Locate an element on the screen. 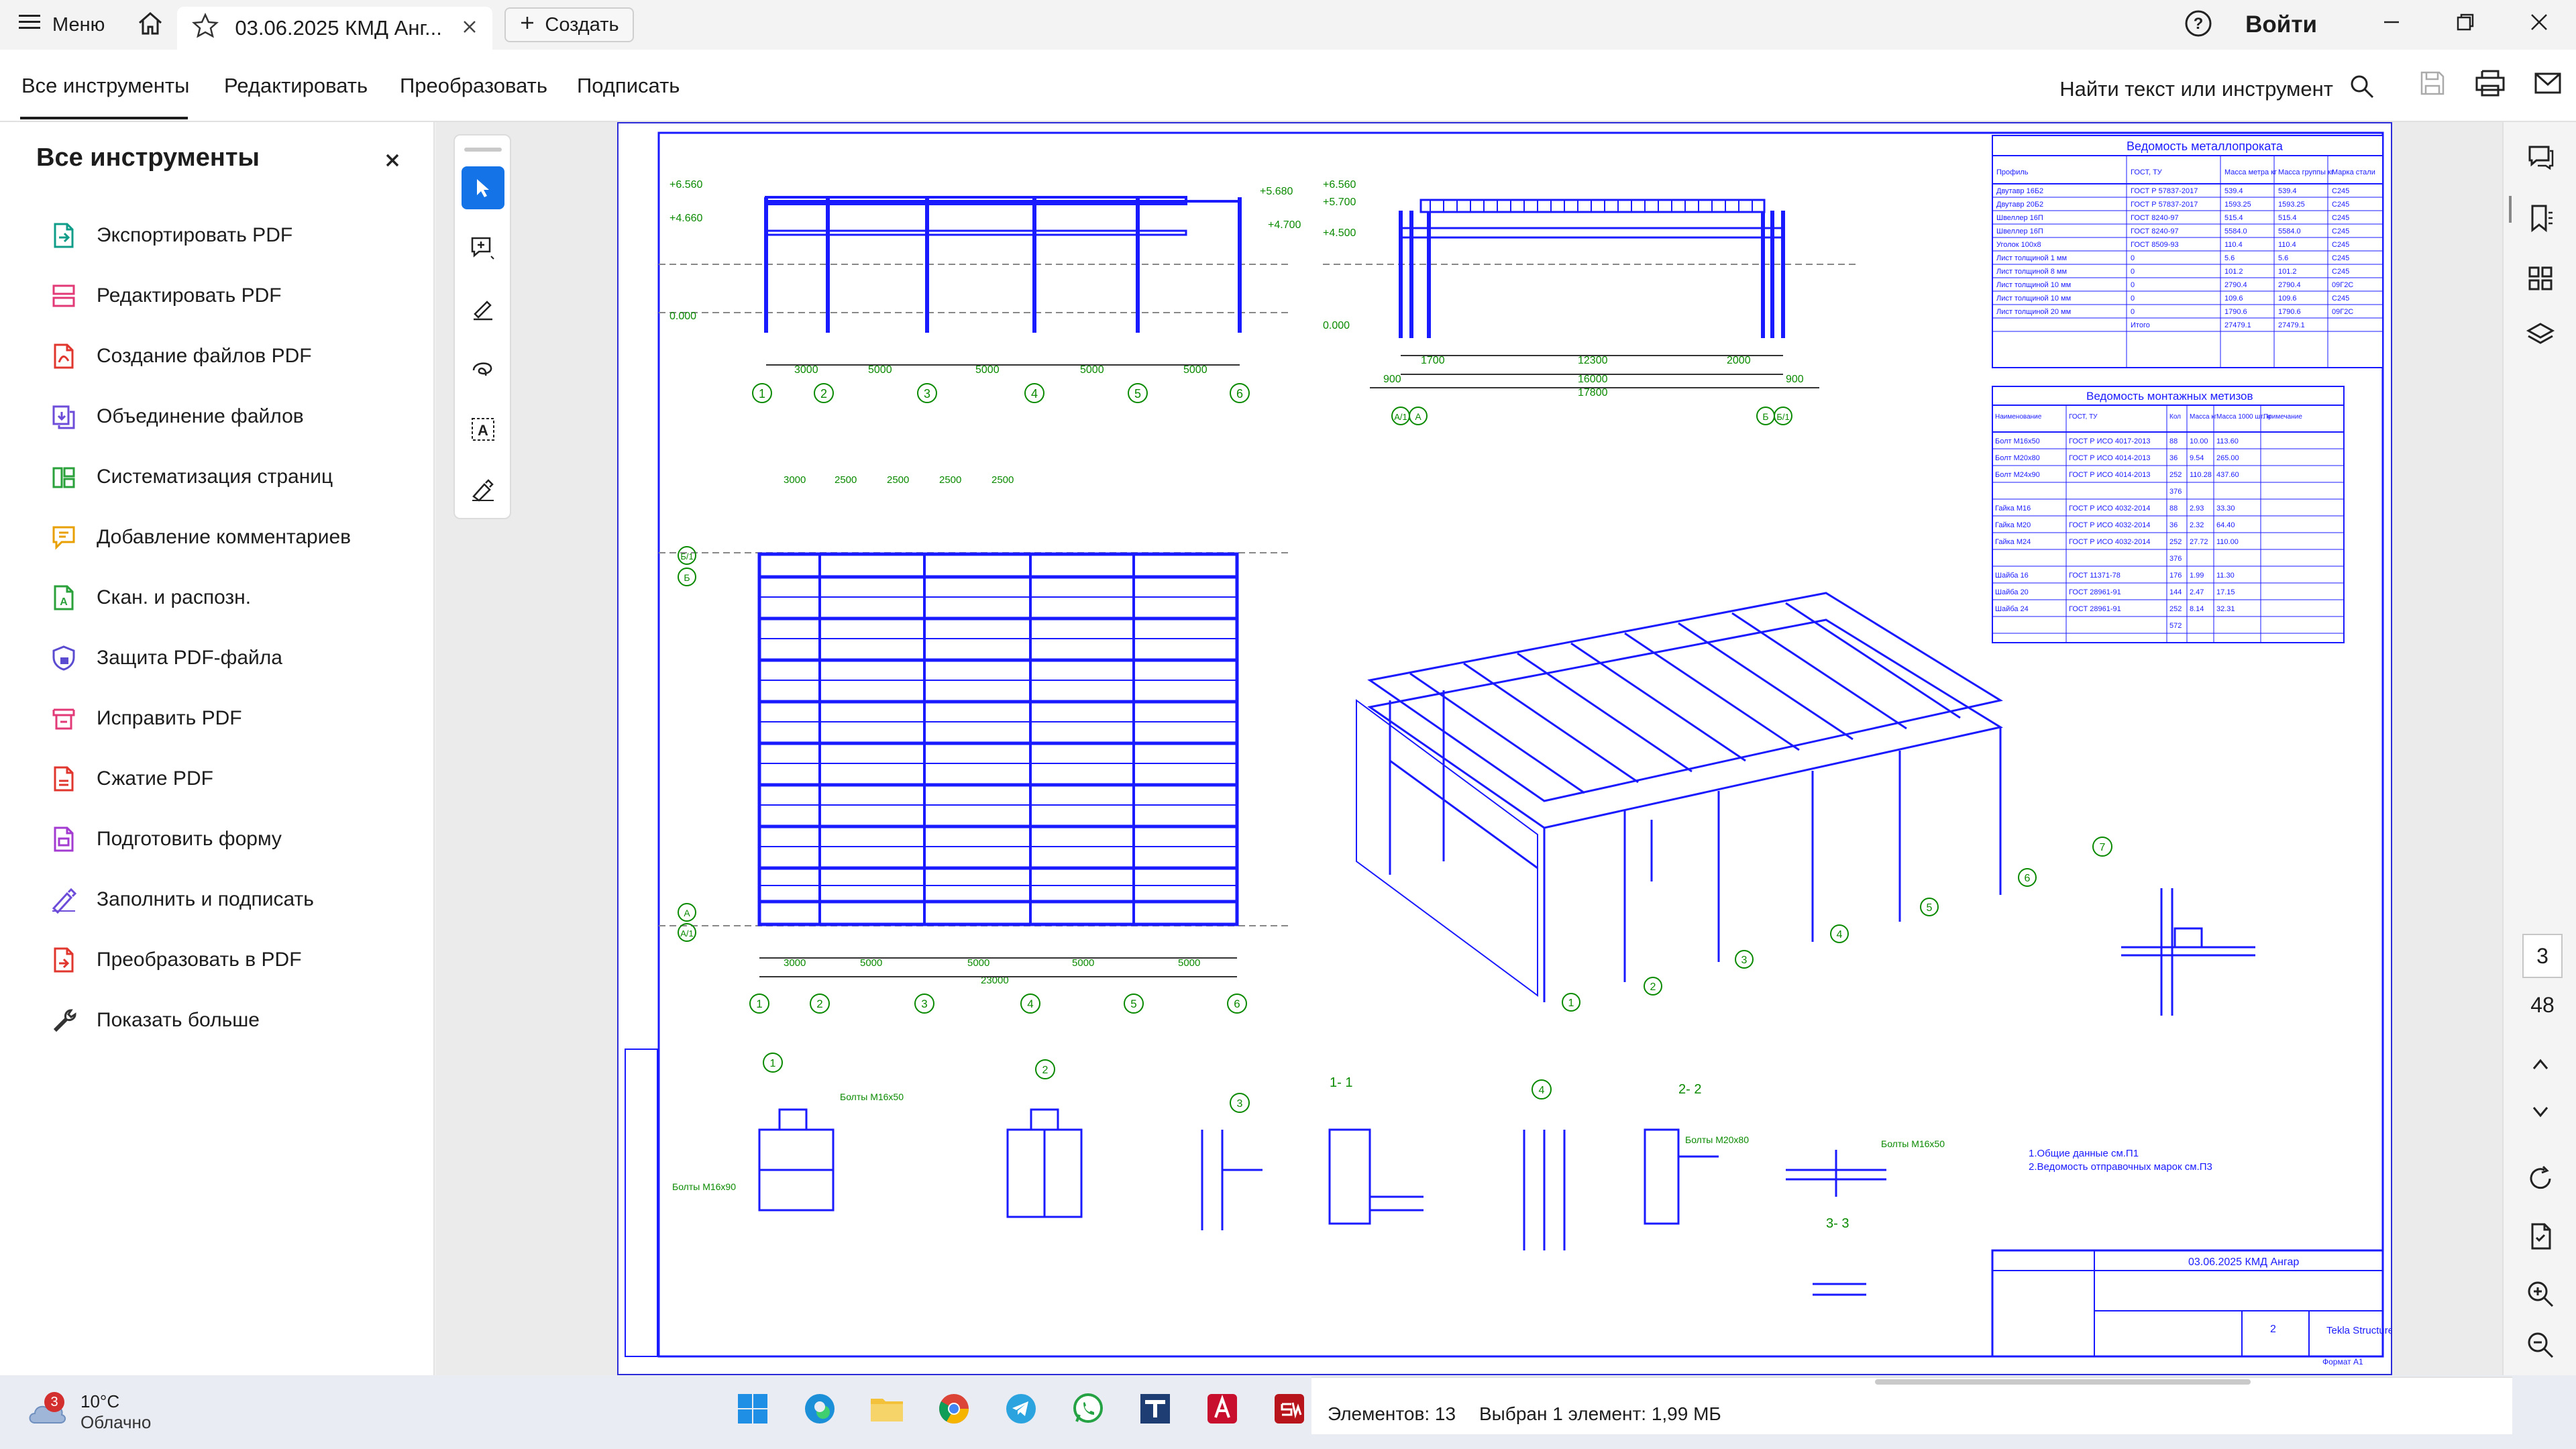 This screenshot has width=2576, height=1449. zoom-out-icon is located at coordinates (2541, 1345).